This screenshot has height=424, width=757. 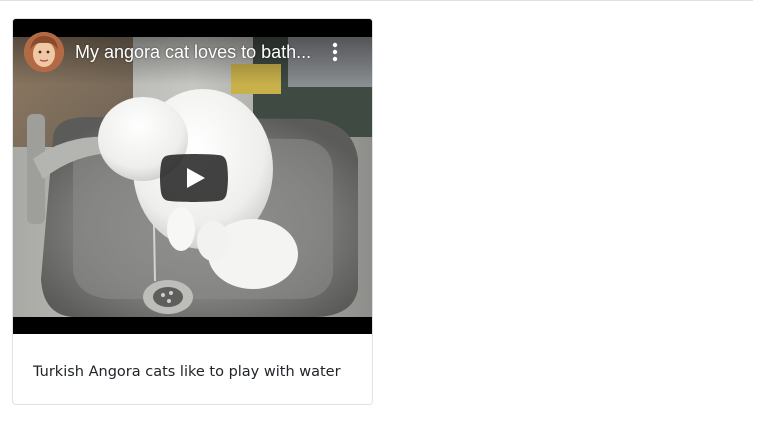 I want to click on more-options-button, so click(x=335, y=52).